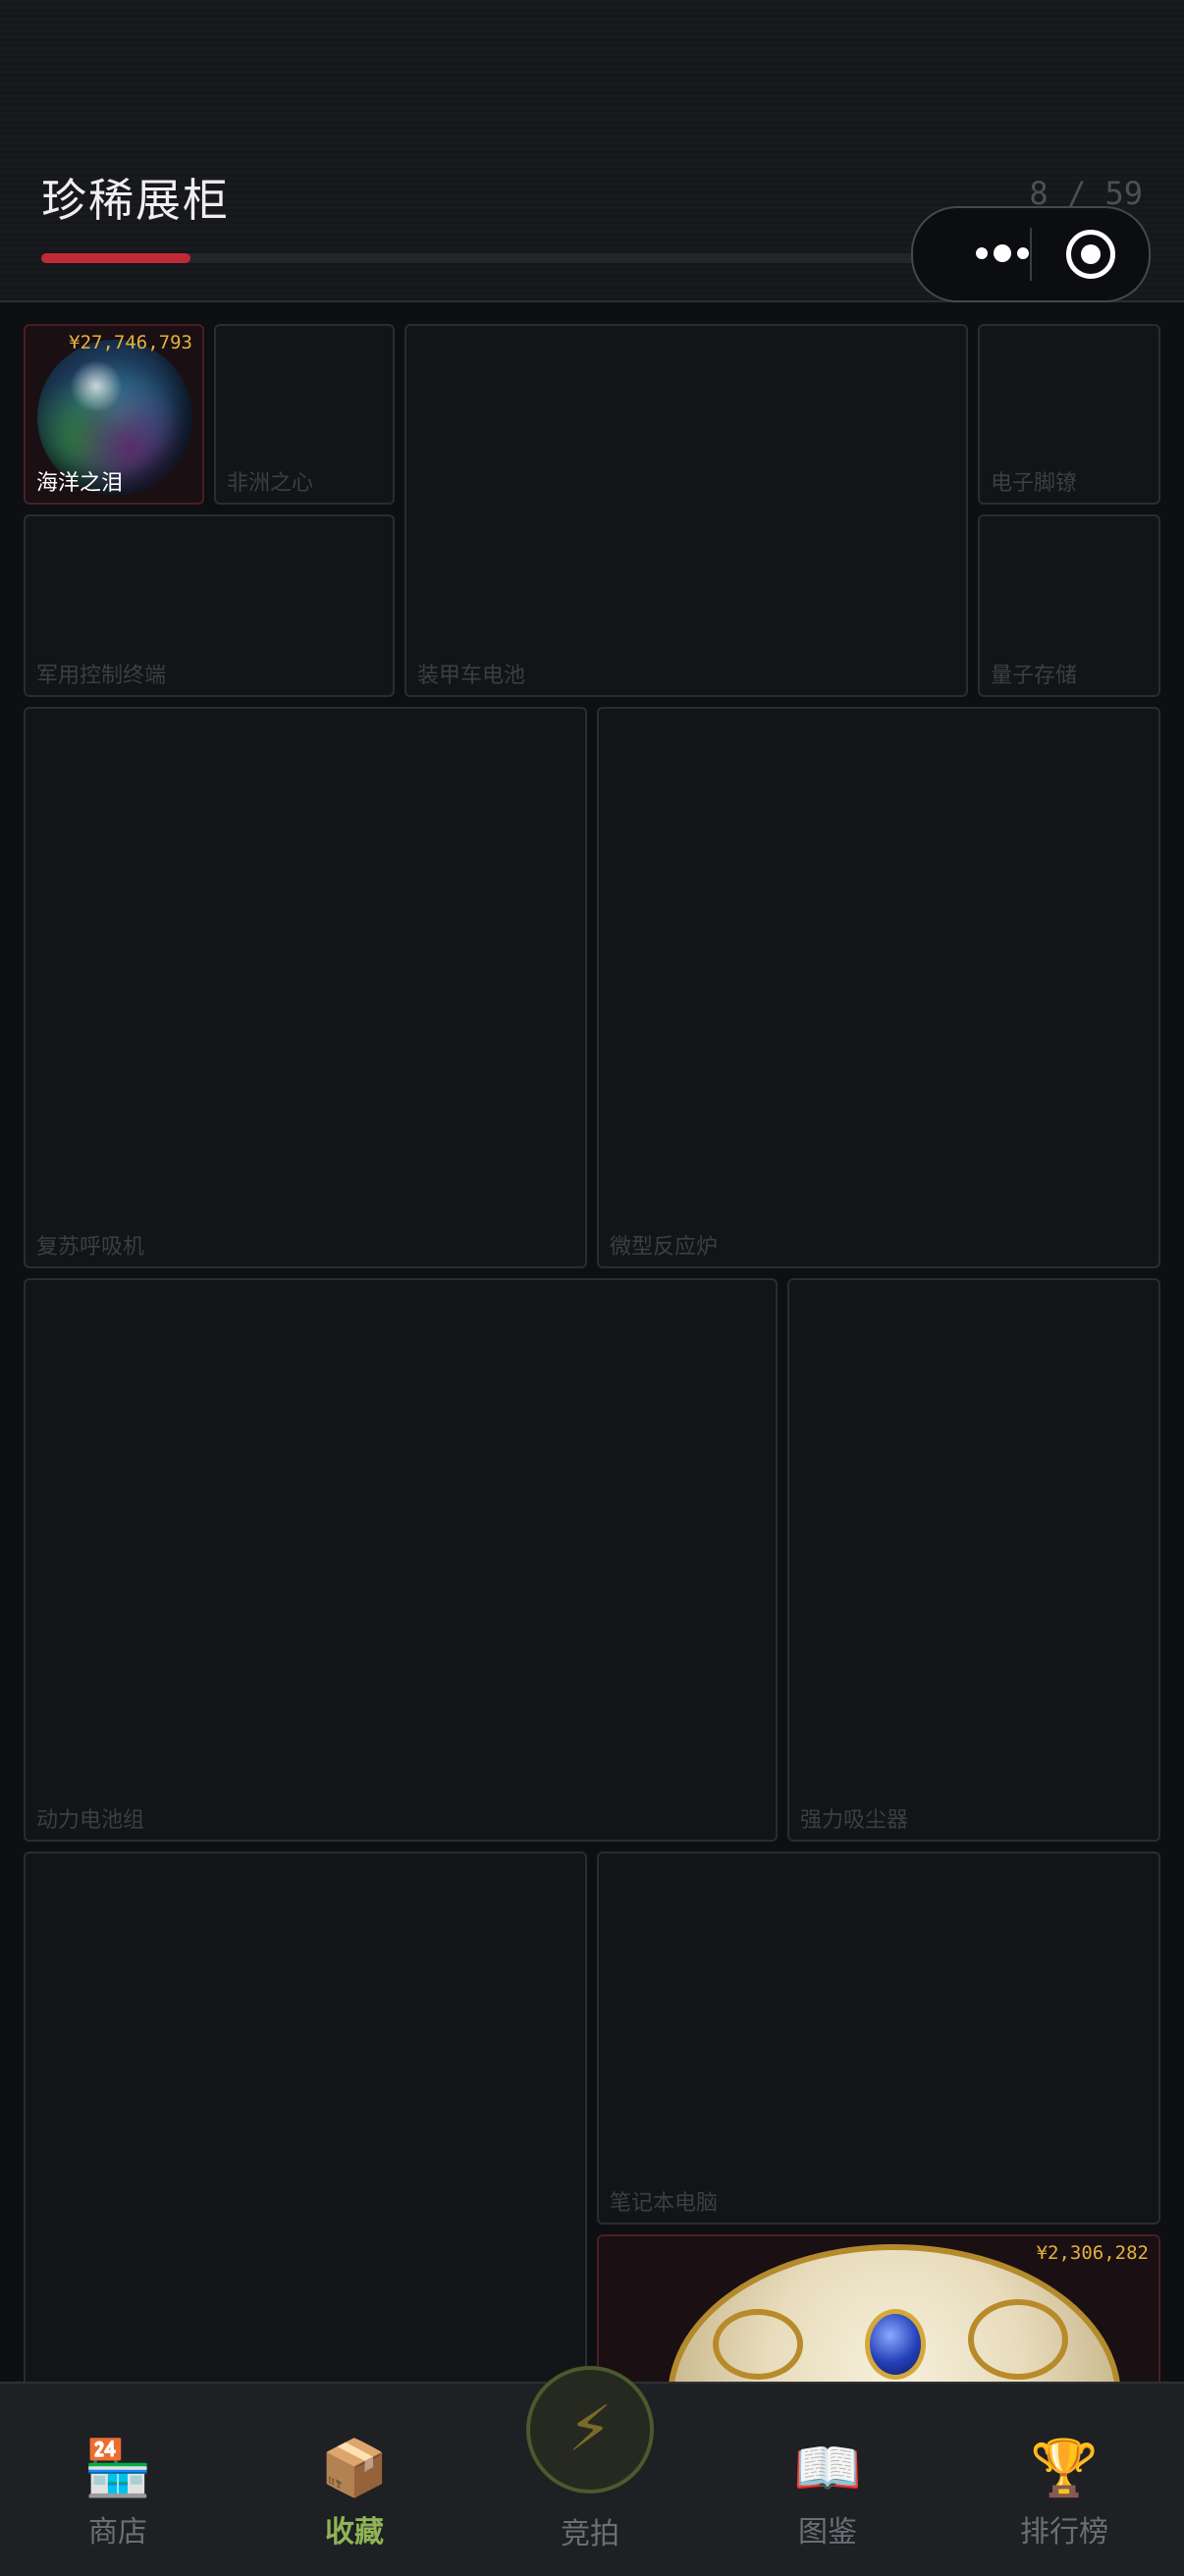 The height and width of the screenshot is (2576, 1184). I want to click on auction-button: ⚡, so click(590, 2430).